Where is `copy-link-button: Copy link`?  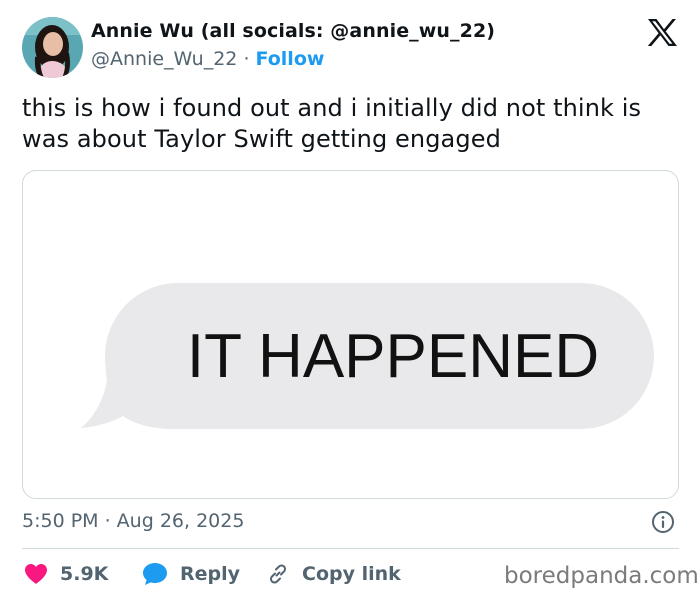 copy-link-button: Copy link is located at coordinates (333, 574).